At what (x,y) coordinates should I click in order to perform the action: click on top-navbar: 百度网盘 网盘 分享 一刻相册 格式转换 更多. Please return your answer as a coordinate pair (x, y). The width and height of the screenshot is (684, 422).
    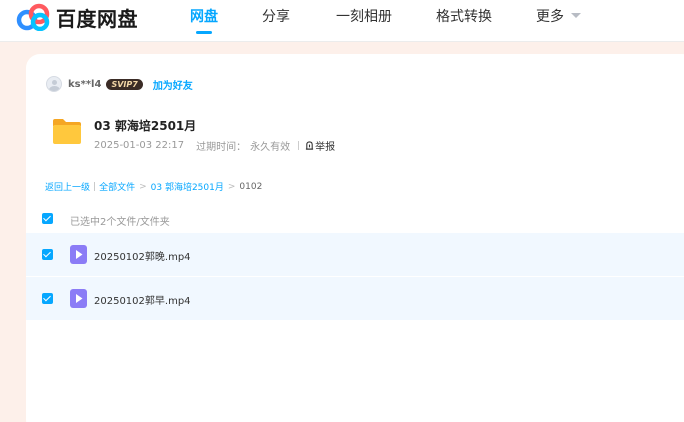
    Looking at the image, I should click on (342, 21).